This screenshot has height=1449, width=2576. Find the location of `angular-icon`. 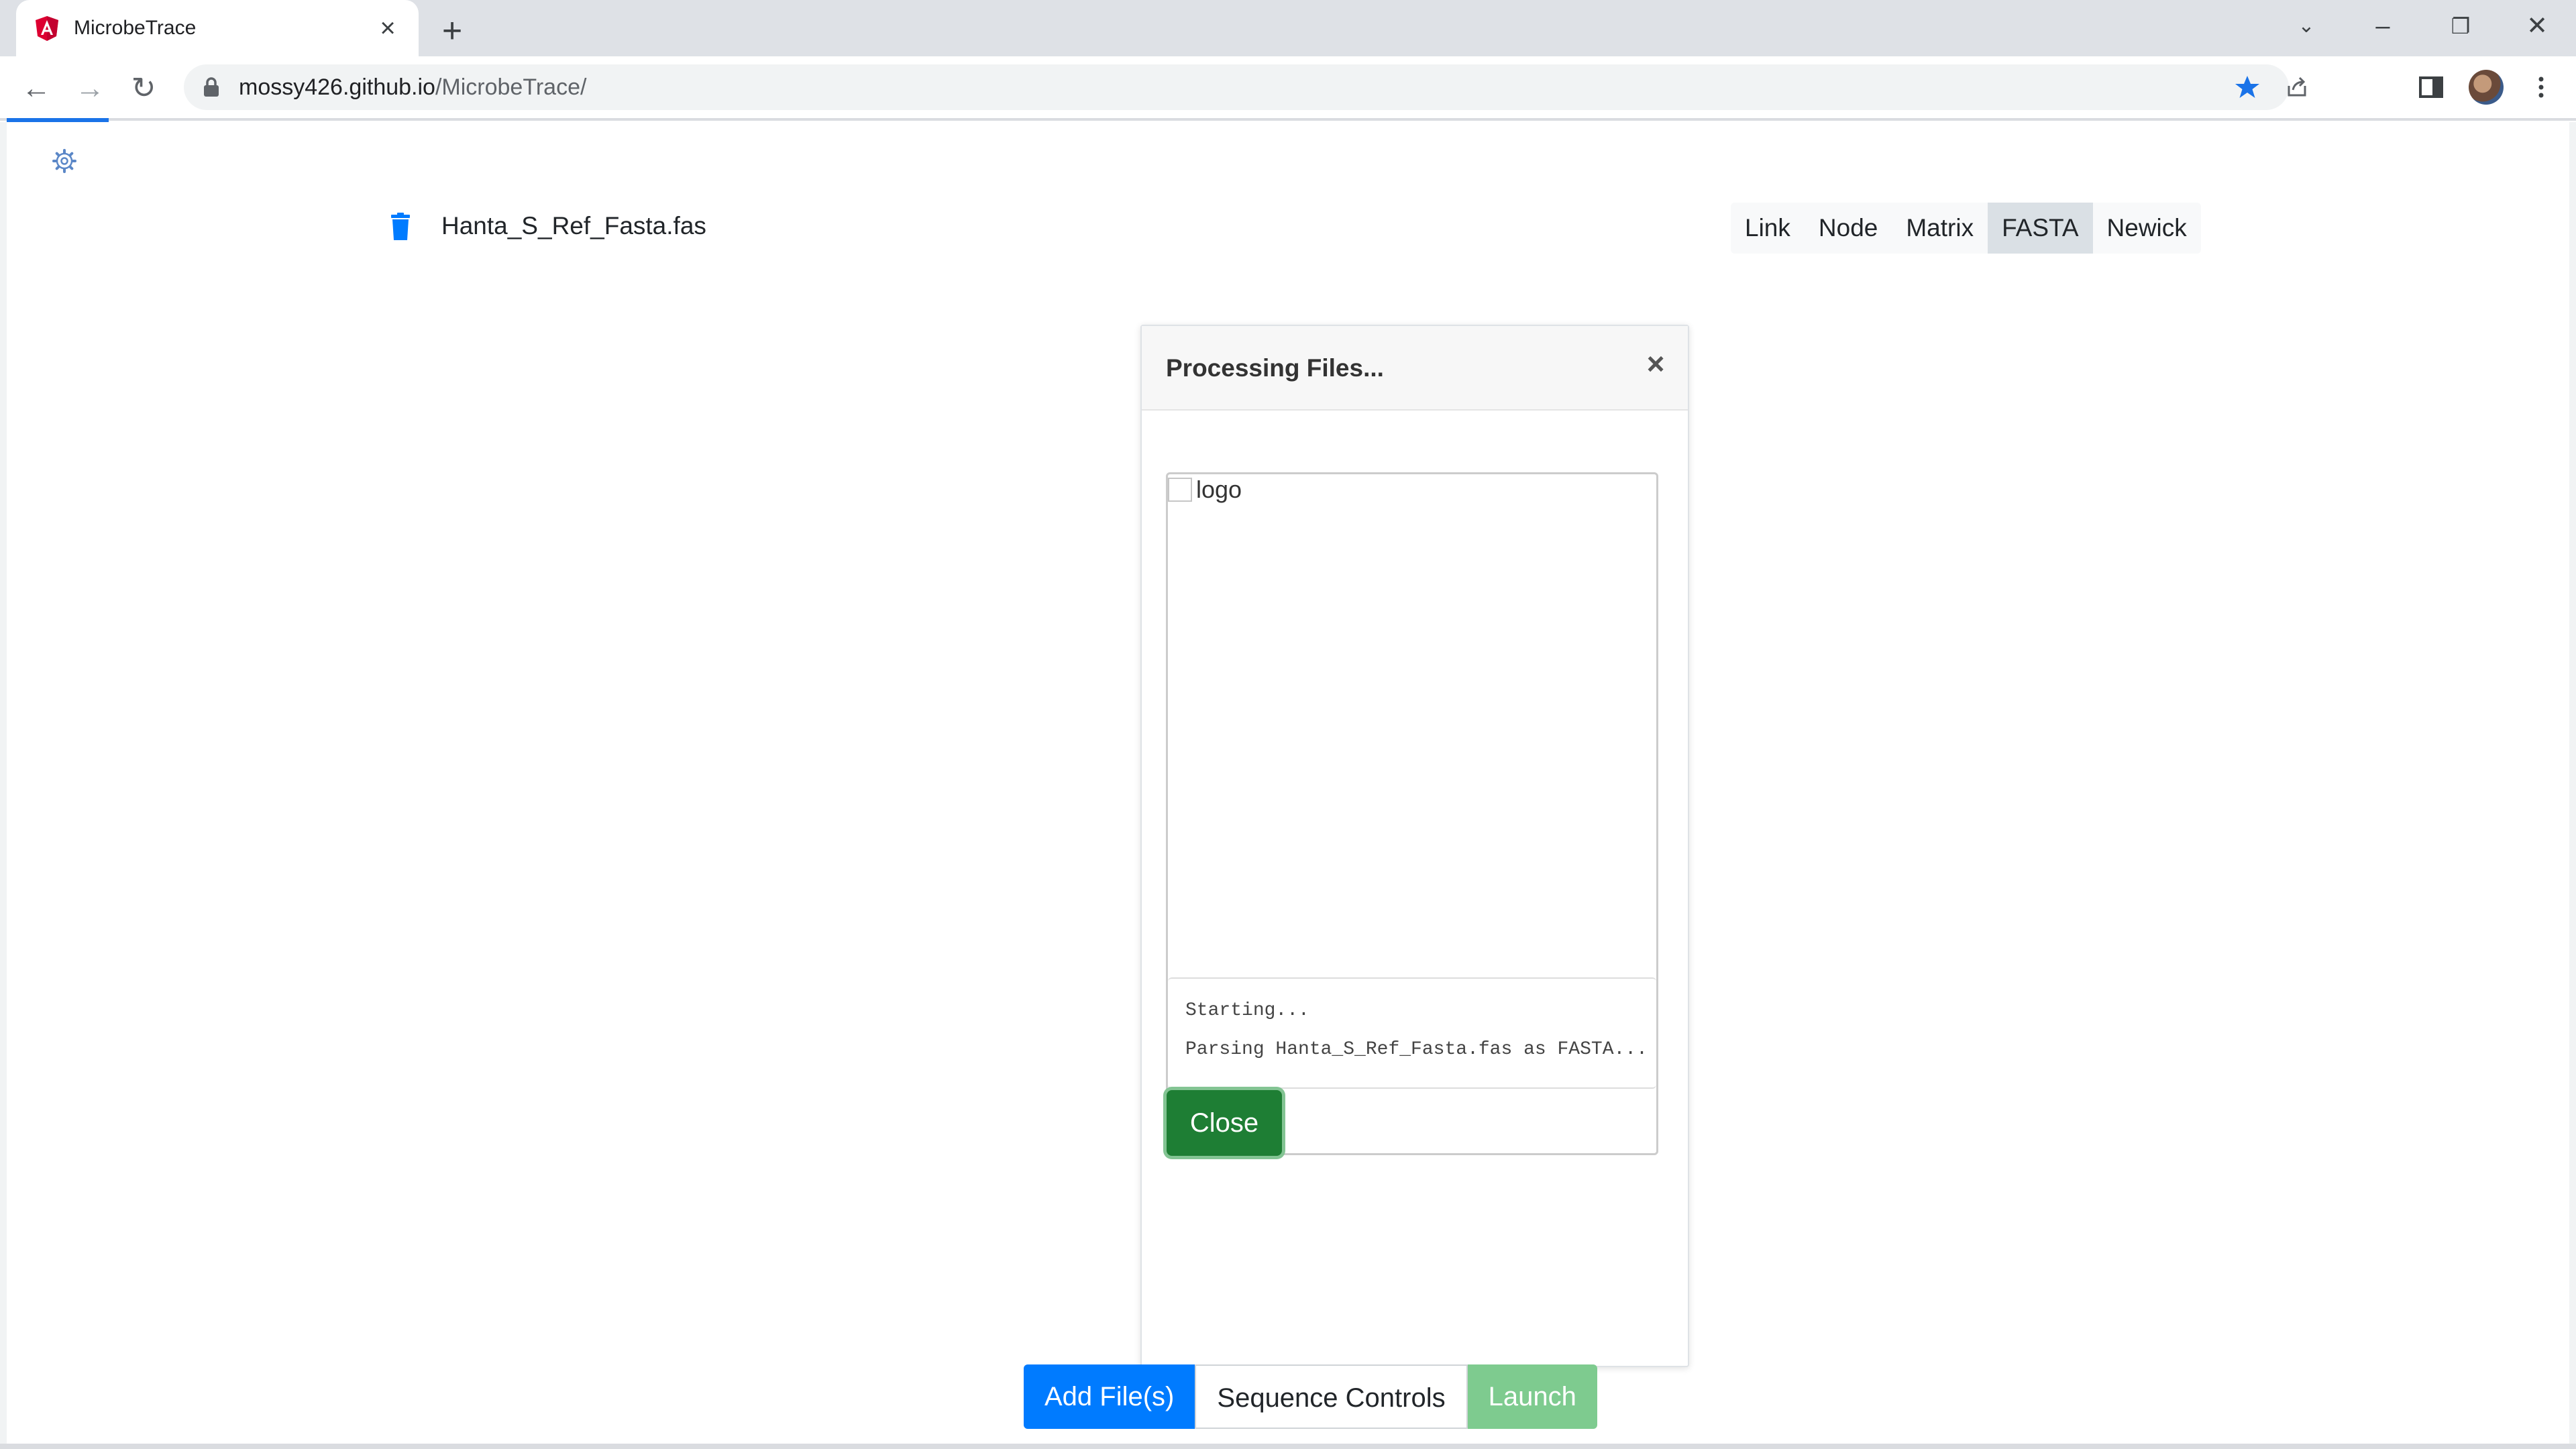

angular-icon is located at coordinates (47, 28).